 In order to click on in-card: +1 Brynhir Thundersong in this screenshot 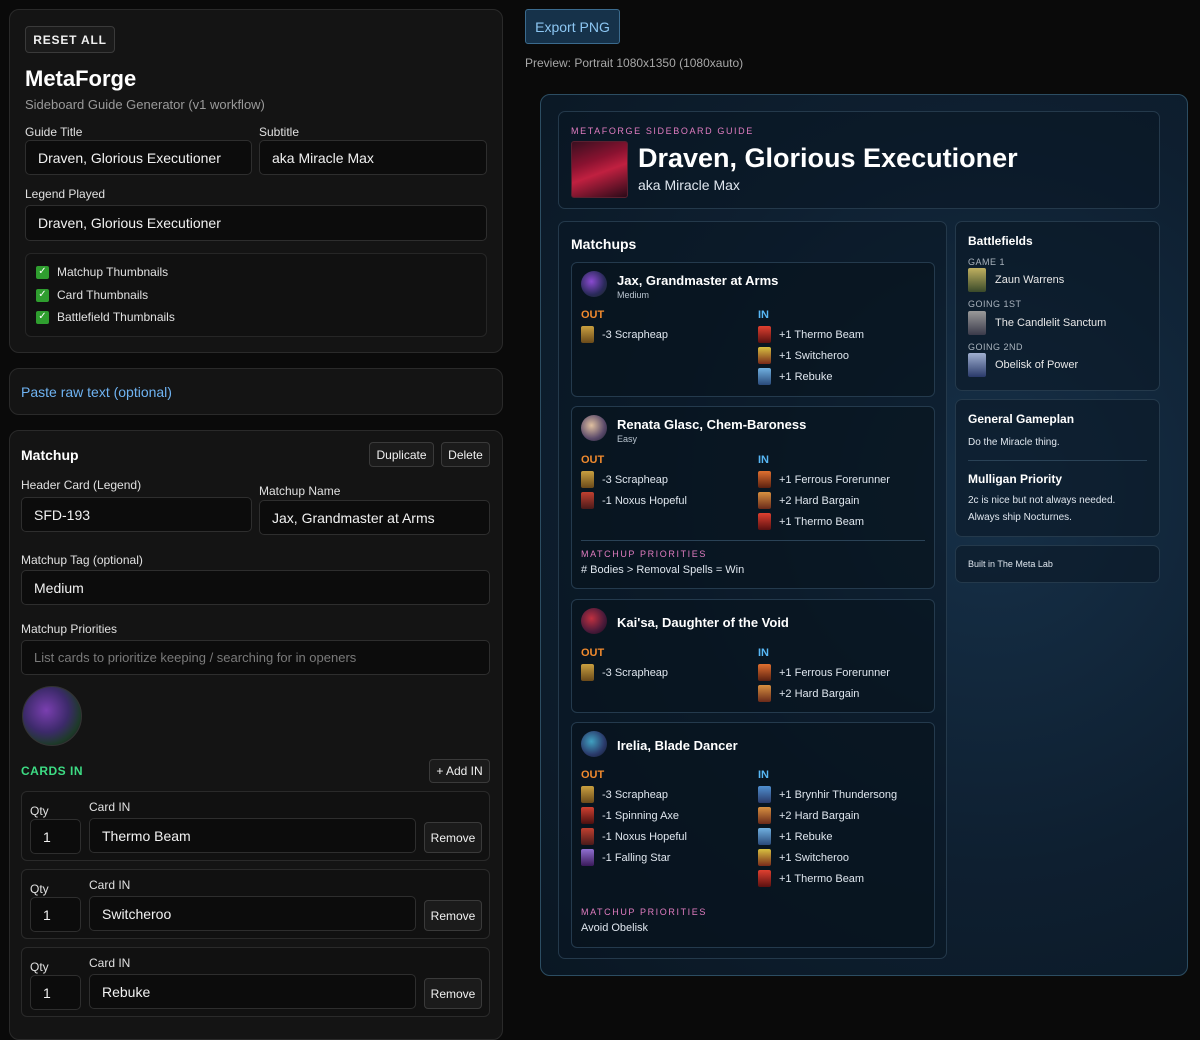, I will do `click(827, 794)`.